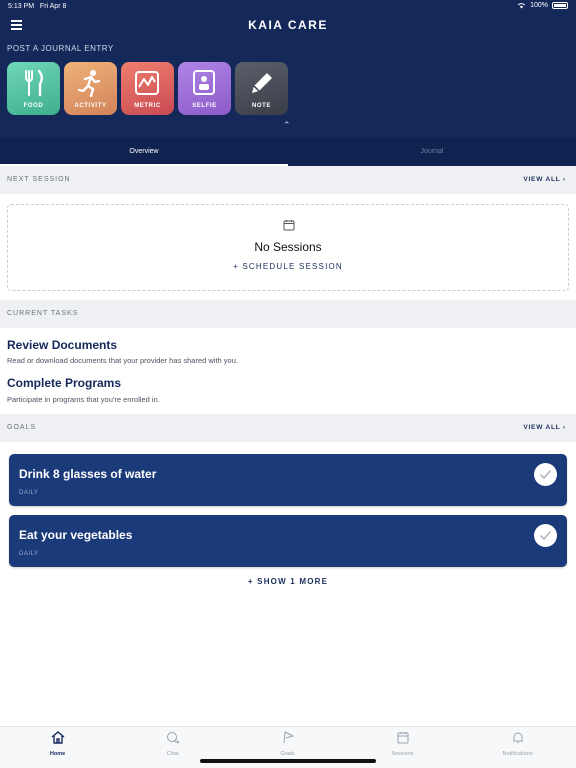  I want to click on battery-icon, so click(560, 5).